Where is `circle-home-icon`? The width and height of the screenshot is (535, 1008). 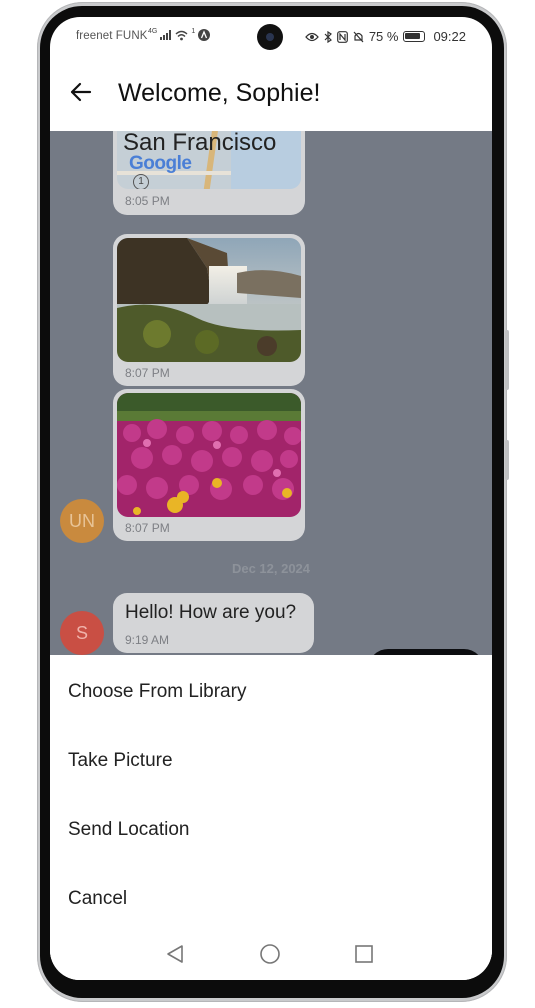 circle-home-icon is located at coordinates (270, 954).